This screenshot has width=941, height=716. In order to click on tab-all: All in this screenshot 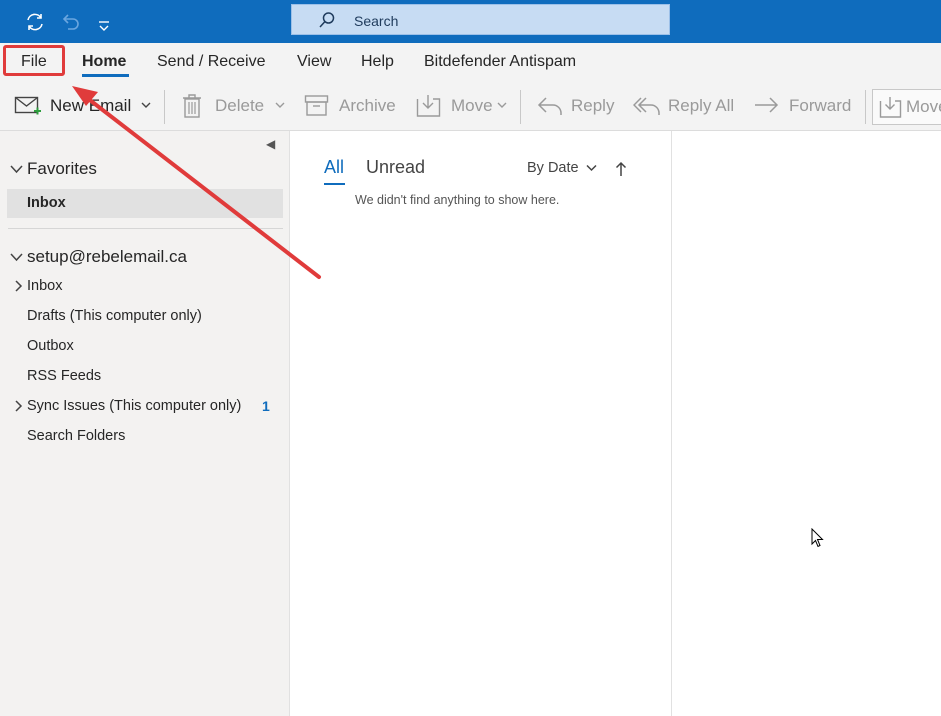, I will do `click(334, 167)`.